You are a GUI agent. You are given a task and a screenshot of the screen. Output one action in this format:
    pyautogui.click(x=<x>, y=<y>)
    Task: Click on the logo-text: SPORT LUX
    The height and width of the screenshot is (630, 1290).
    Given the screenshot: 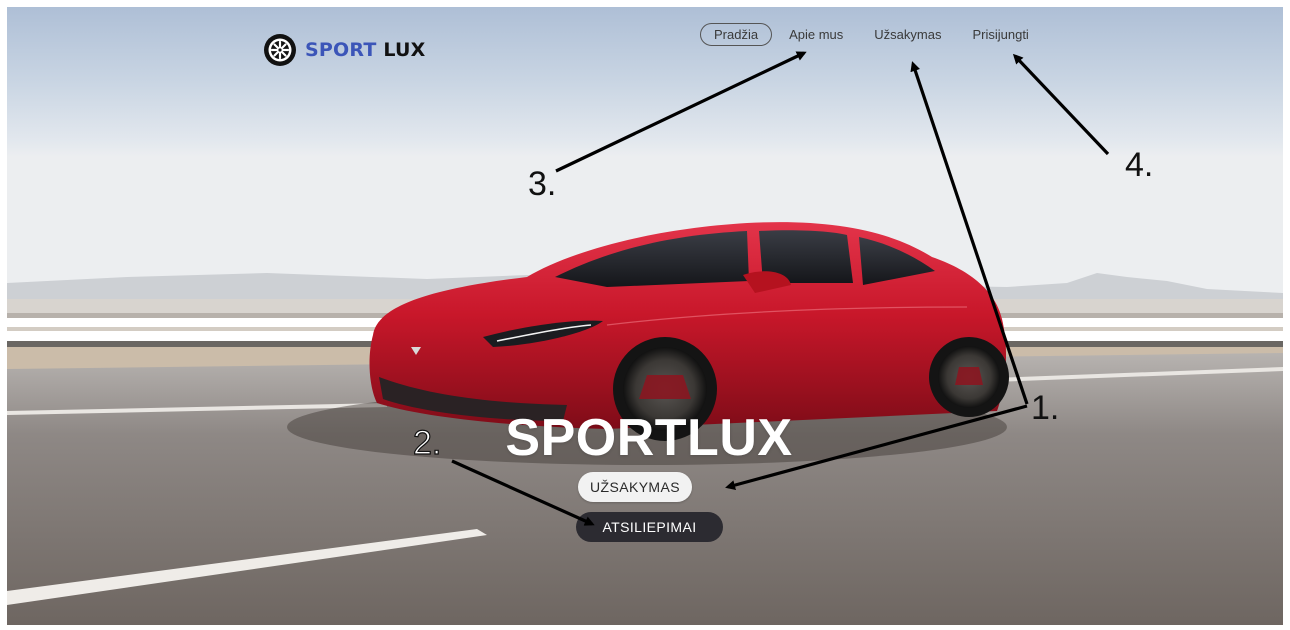 What is the action you would take?
    pyautogui.click(x=365, y=50)
    